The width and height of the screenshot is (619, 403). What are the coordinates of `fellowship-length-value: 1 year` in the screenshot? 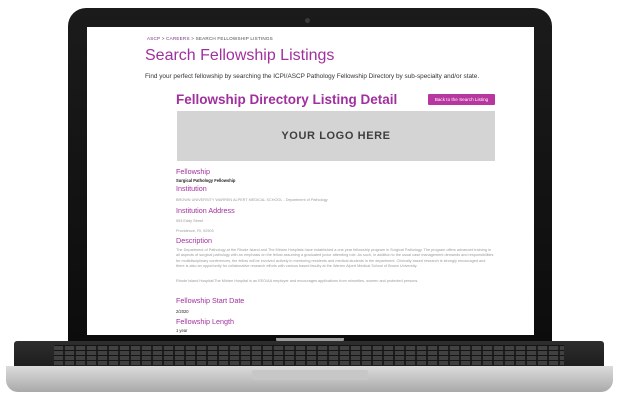 It's located at (182, 330).